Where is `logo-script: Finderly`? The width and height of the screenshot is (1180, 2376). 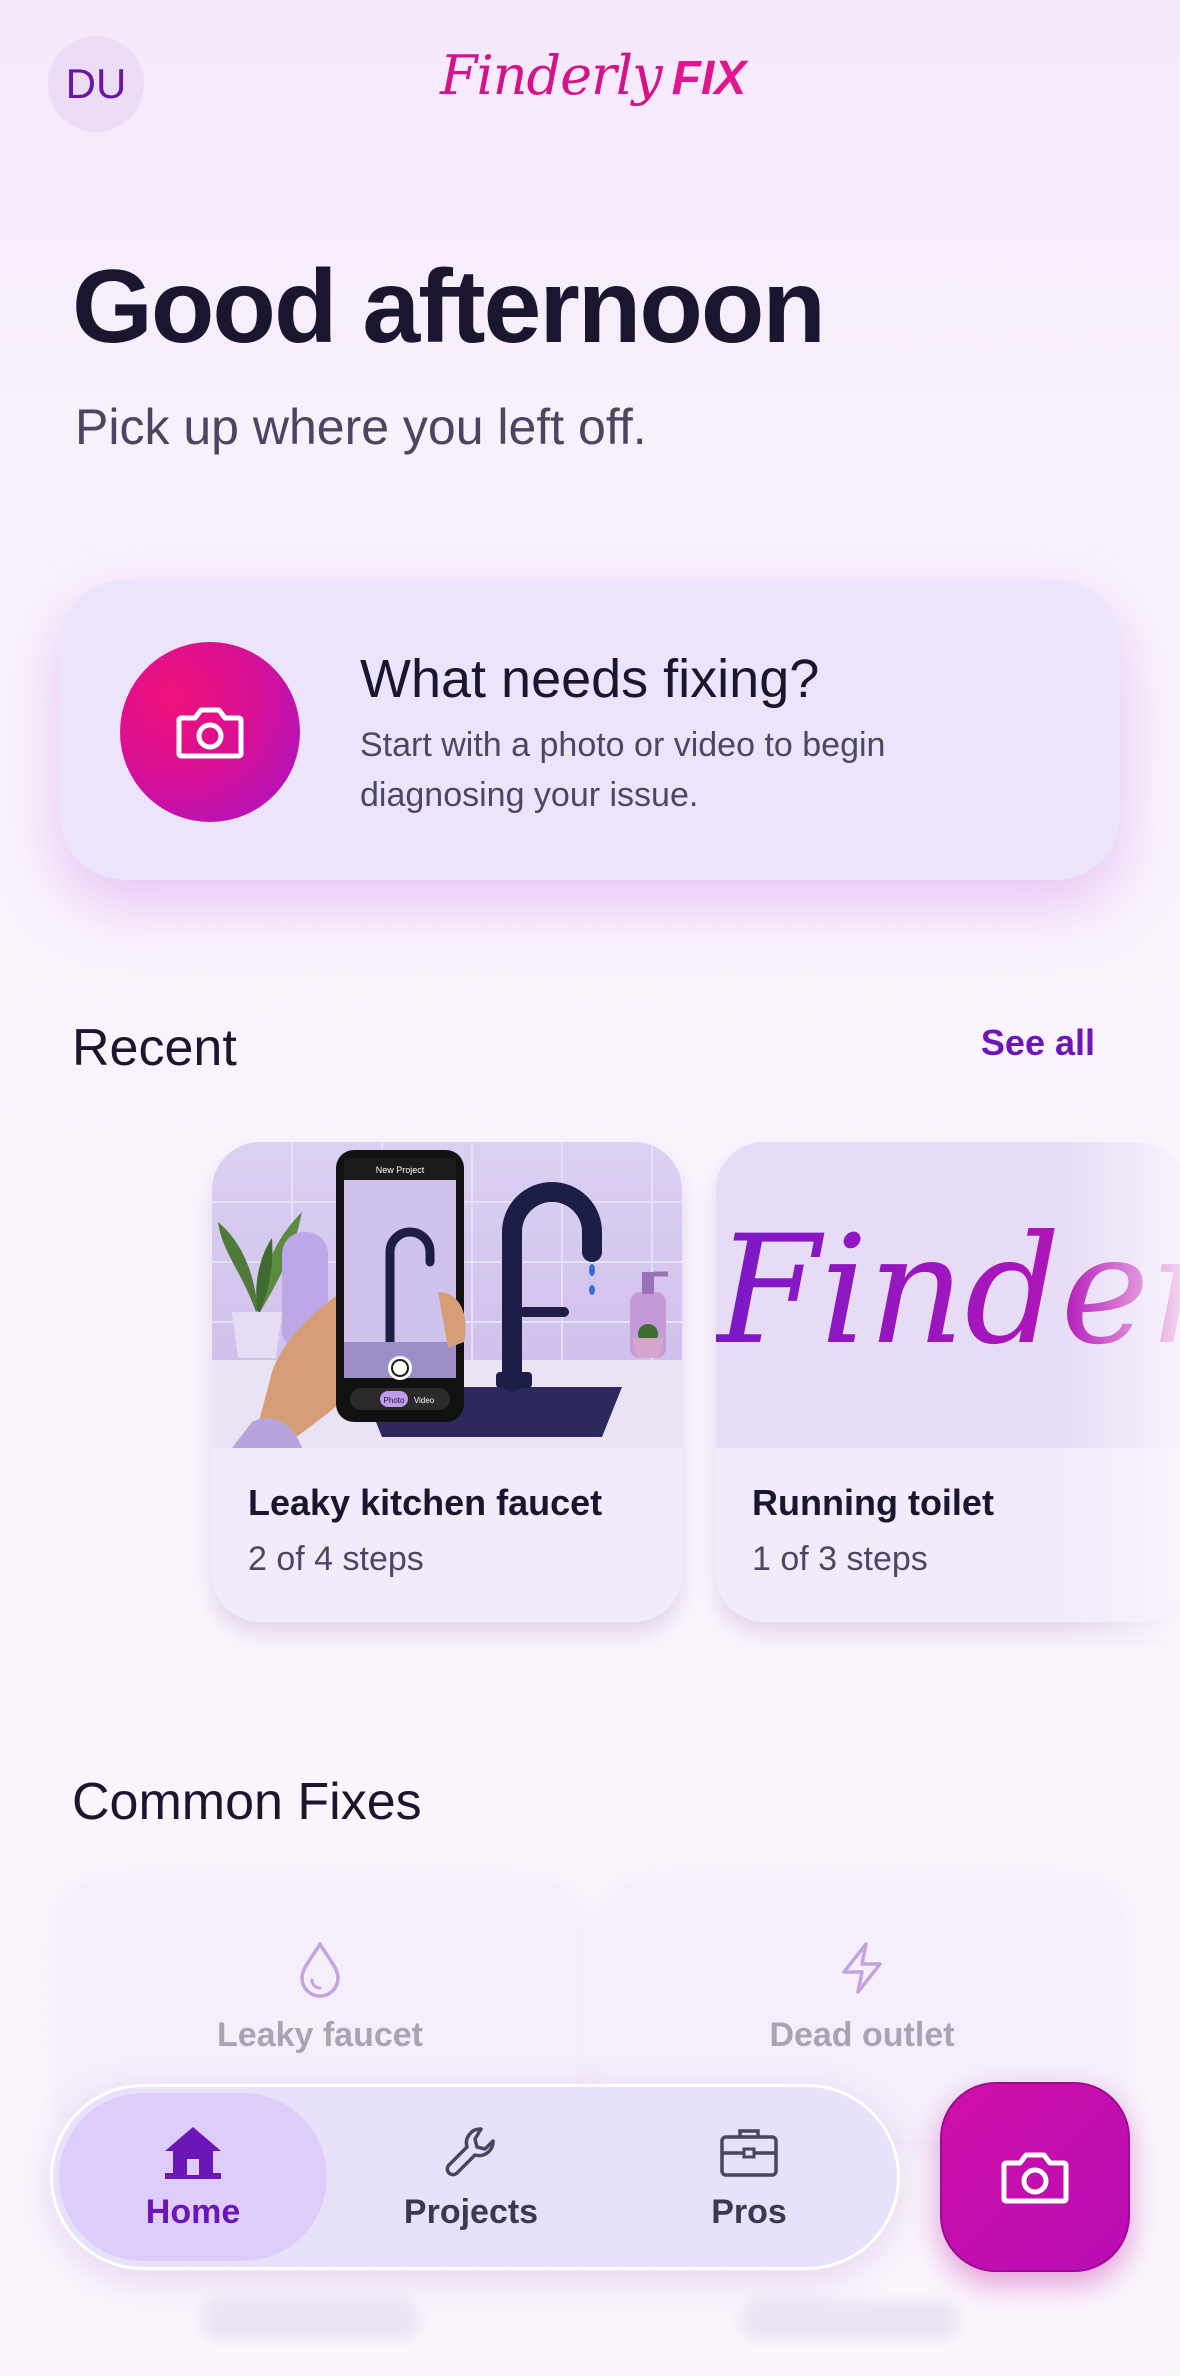
logo-script: Finderly is located at coordinates (551, 75).